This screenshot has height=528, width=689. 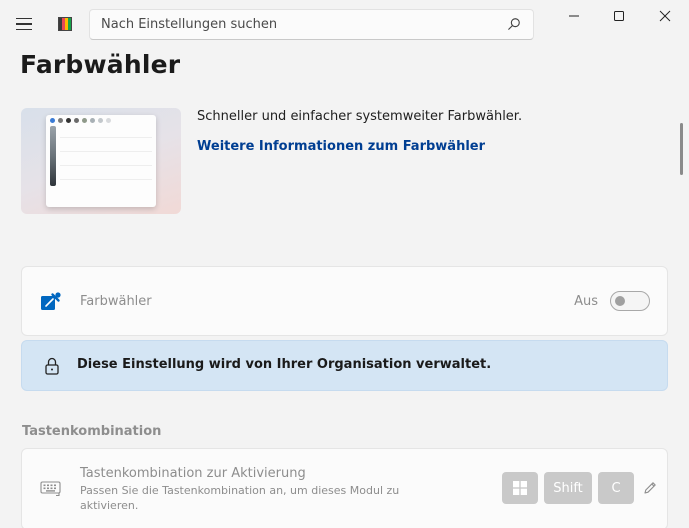 I want to click on edit-pencil-icon, so click(x=650, y=488).